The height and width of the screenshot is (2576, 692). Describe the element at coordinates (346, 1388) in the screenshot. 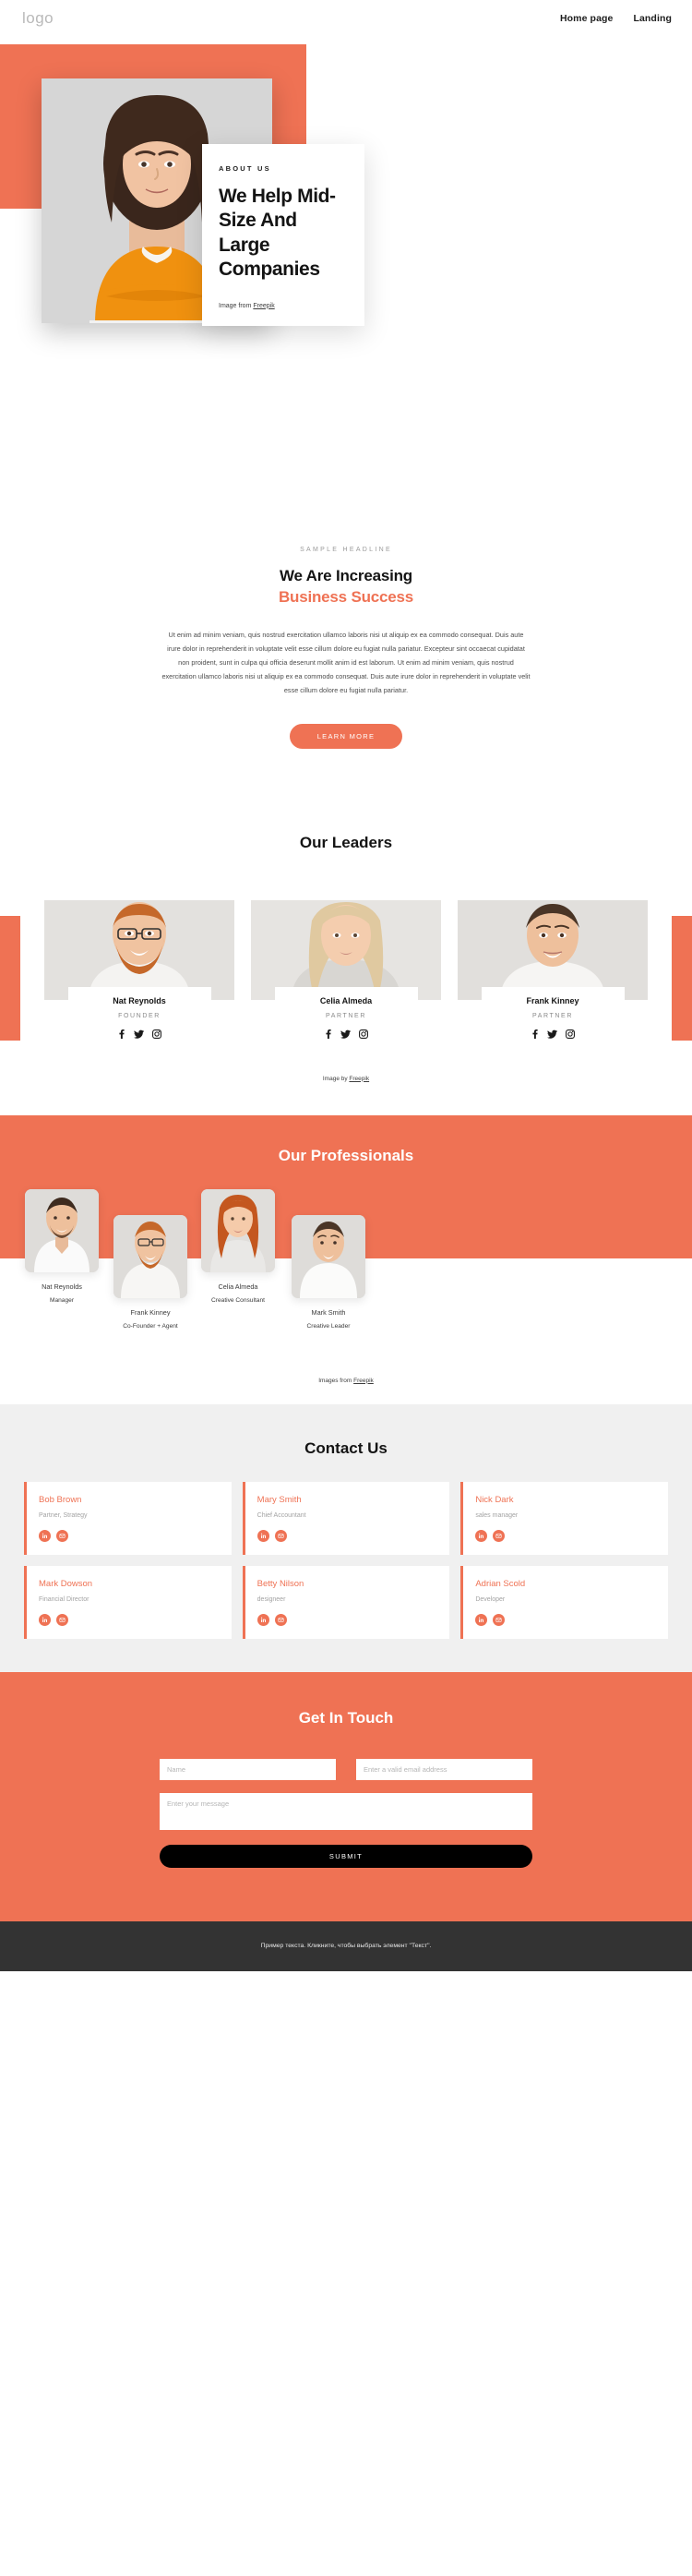

I see `professionals-image-credit: Images from Freepik` at that location.